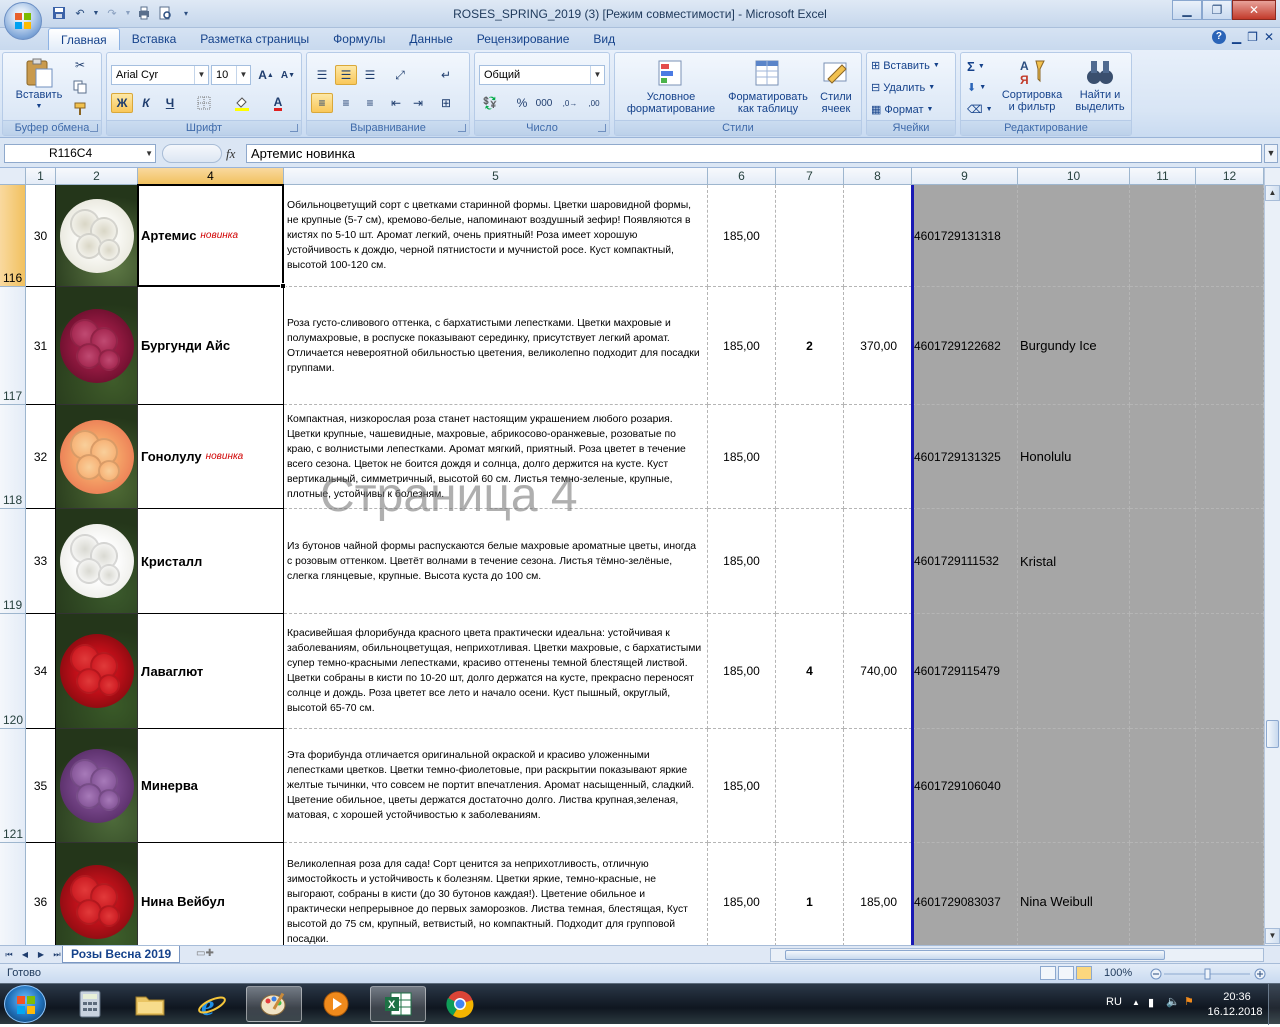 Image resolution: width=1280 pixels, height=1027 pixels. I want to click on minimize-button: ▁, so click(1187, 10).